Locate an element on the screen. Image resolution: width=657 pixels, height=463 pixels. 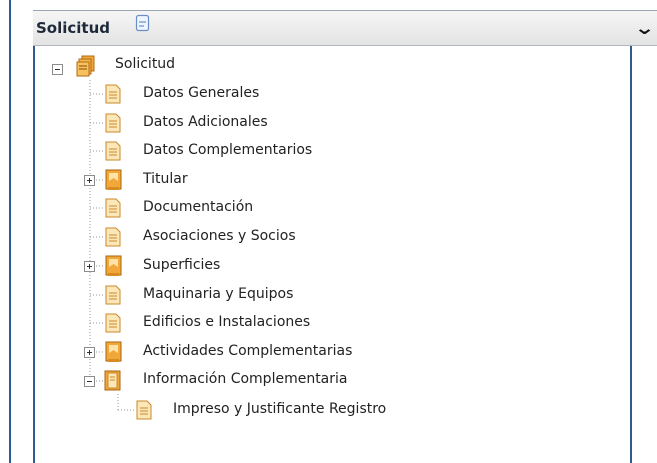
tree-item-datos-complementarios: Datos Complementarios is located at coordinates (227, 150).